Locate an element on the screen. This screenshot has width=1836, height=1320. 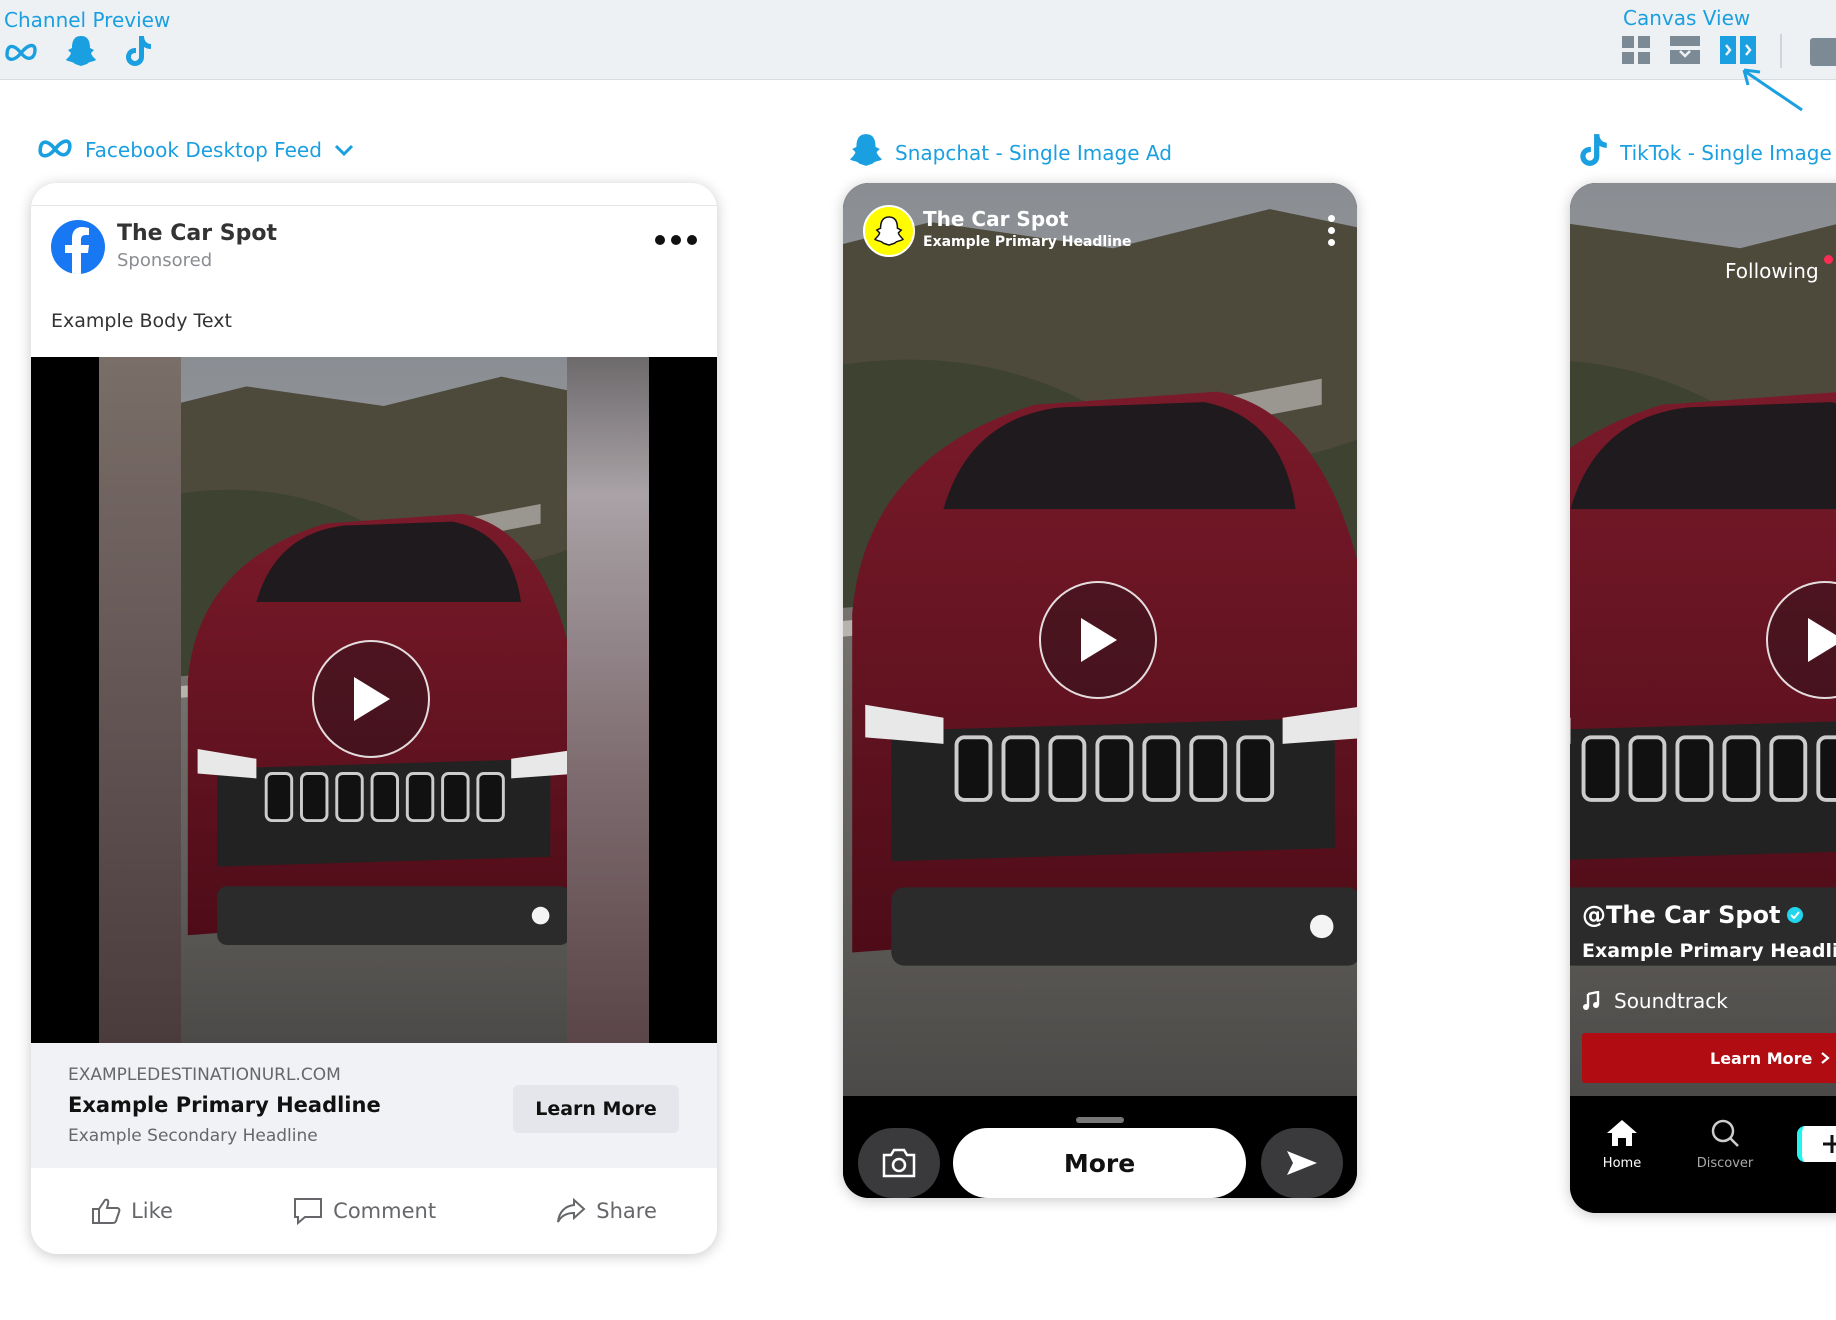
toolbar-divider is located at coordinates (1781, 51).